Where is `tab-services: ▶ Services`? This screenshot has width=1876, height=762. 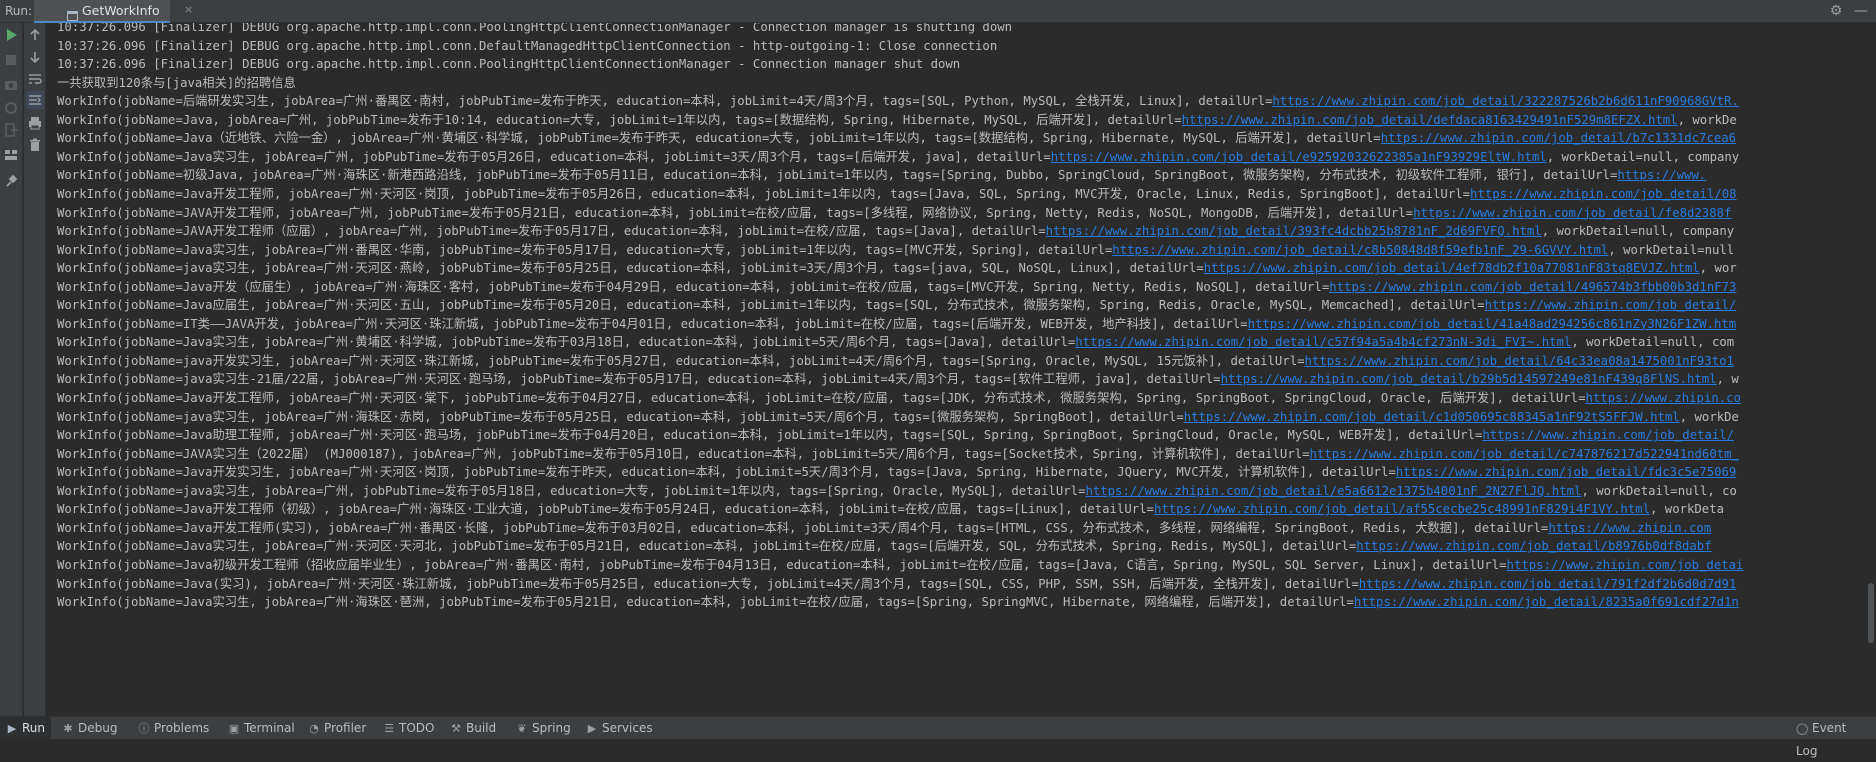 tab-services: ▶ Services is located at coordinates (619, 728).